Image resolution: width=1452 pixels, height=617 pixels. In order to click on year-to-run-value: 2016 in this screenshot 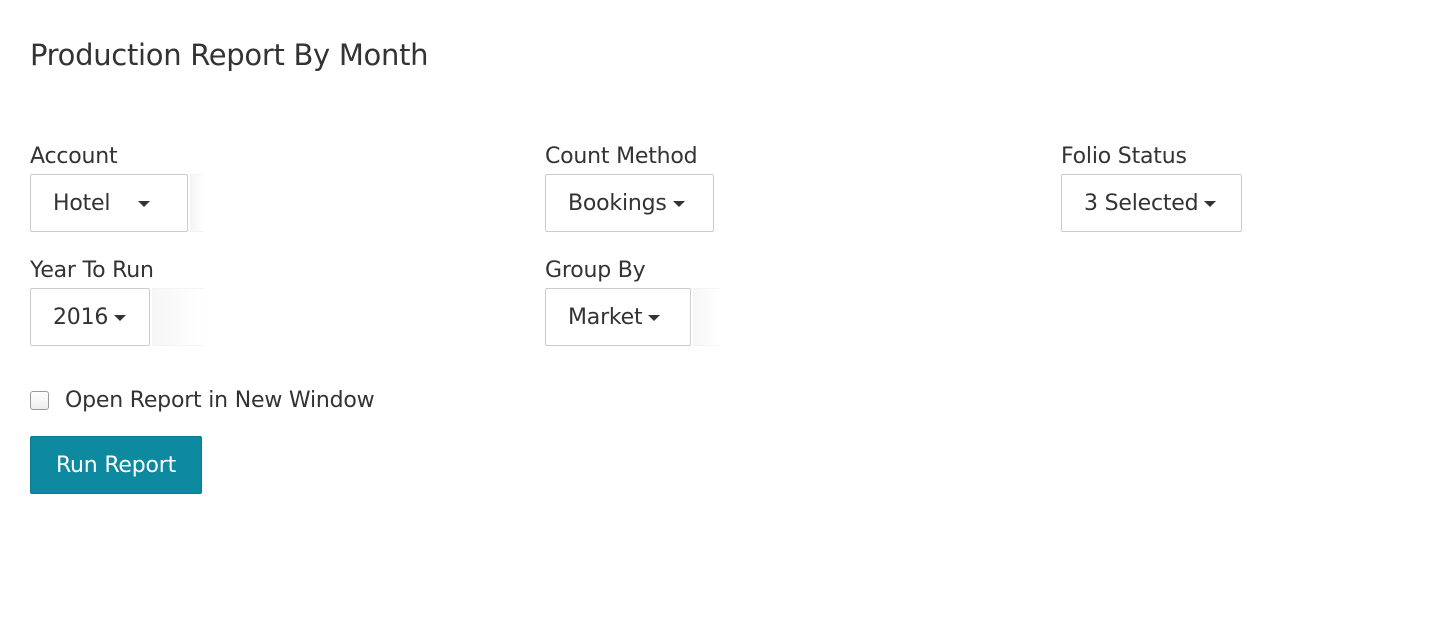, I will do `click(81, 317)`.